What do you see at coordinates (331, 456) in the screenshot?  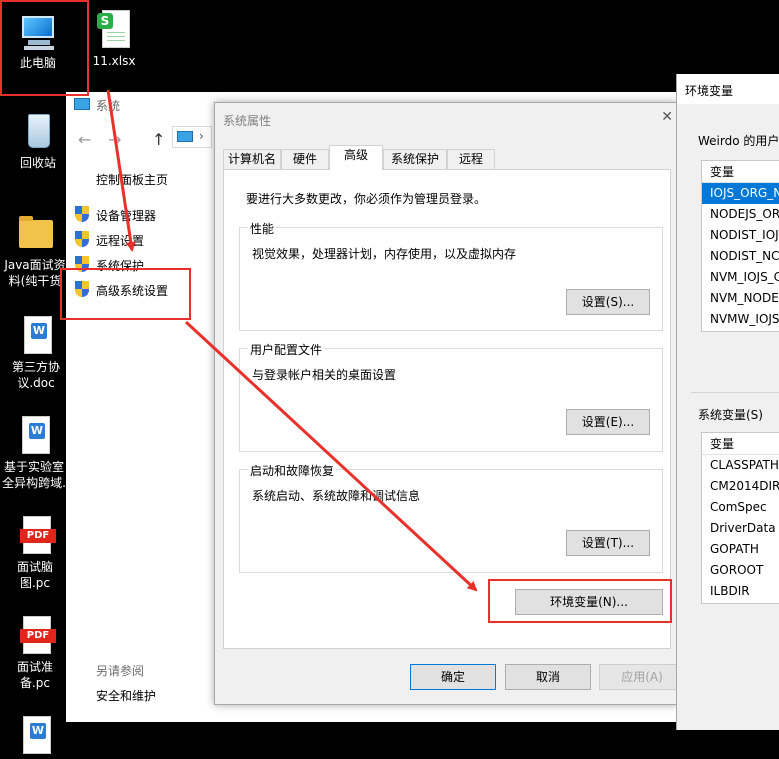 I see `arrow-to-env-button` at bounding box center [331, 456].